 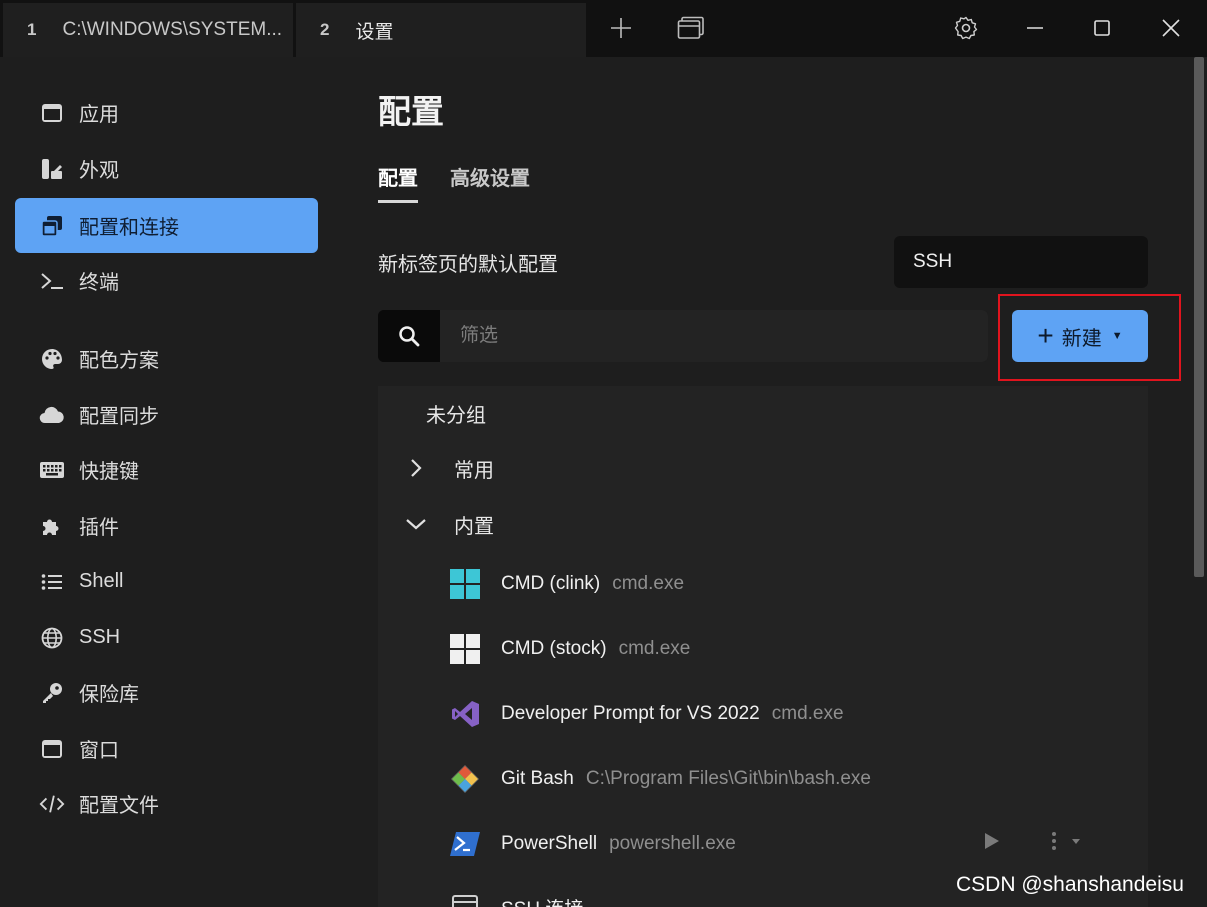 I want to click on code-icon, so click(x=52, y=804).